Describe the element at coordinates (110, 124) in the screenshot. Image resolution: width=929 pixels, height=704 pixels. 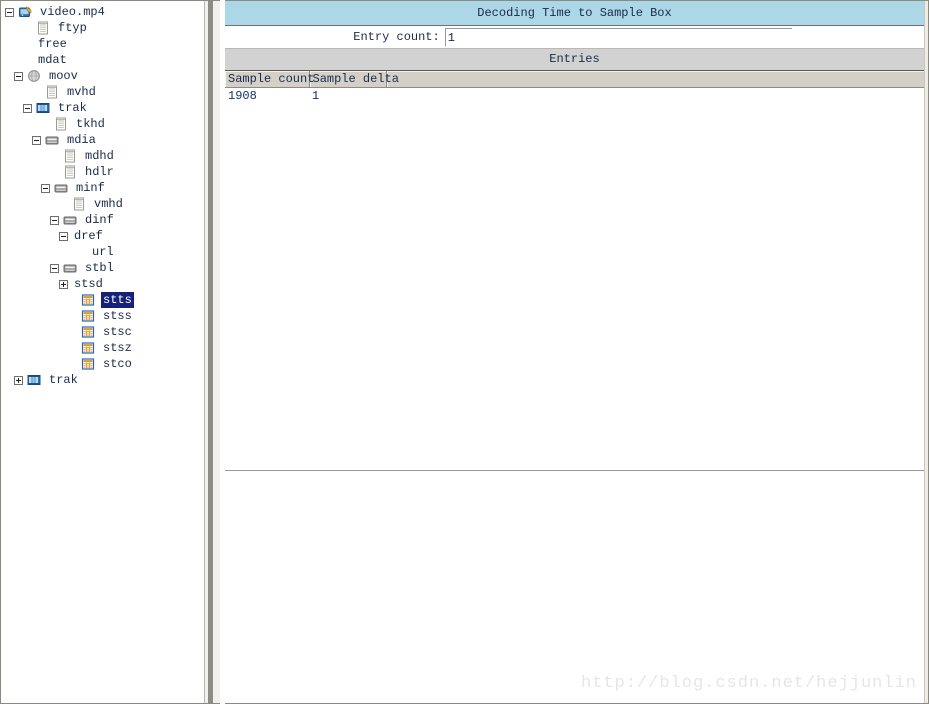
I see `tree-node-tkhd: tkhd` at that location.